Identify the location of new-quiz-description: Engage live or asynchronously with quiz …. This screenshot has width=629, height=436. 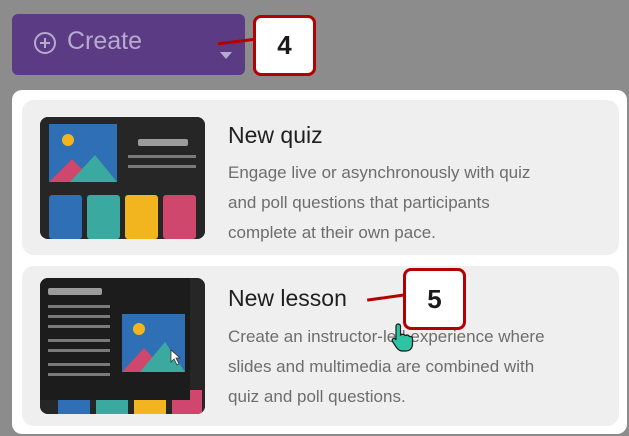
(418, 203).